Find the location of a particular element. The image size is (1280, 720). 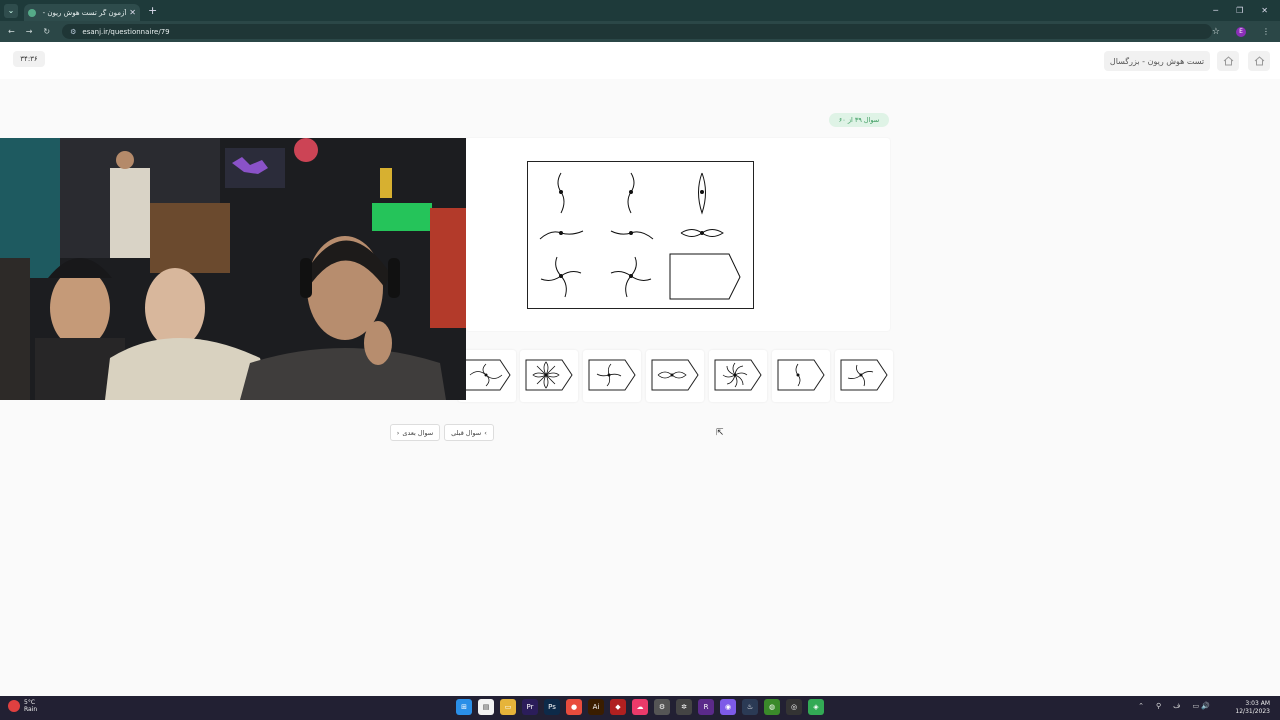

address-toolbar: ← → ↻ ⚙ esanj.ir/questionnaire/79 ☆ E ⋮ is located at coordinates (640, 31).